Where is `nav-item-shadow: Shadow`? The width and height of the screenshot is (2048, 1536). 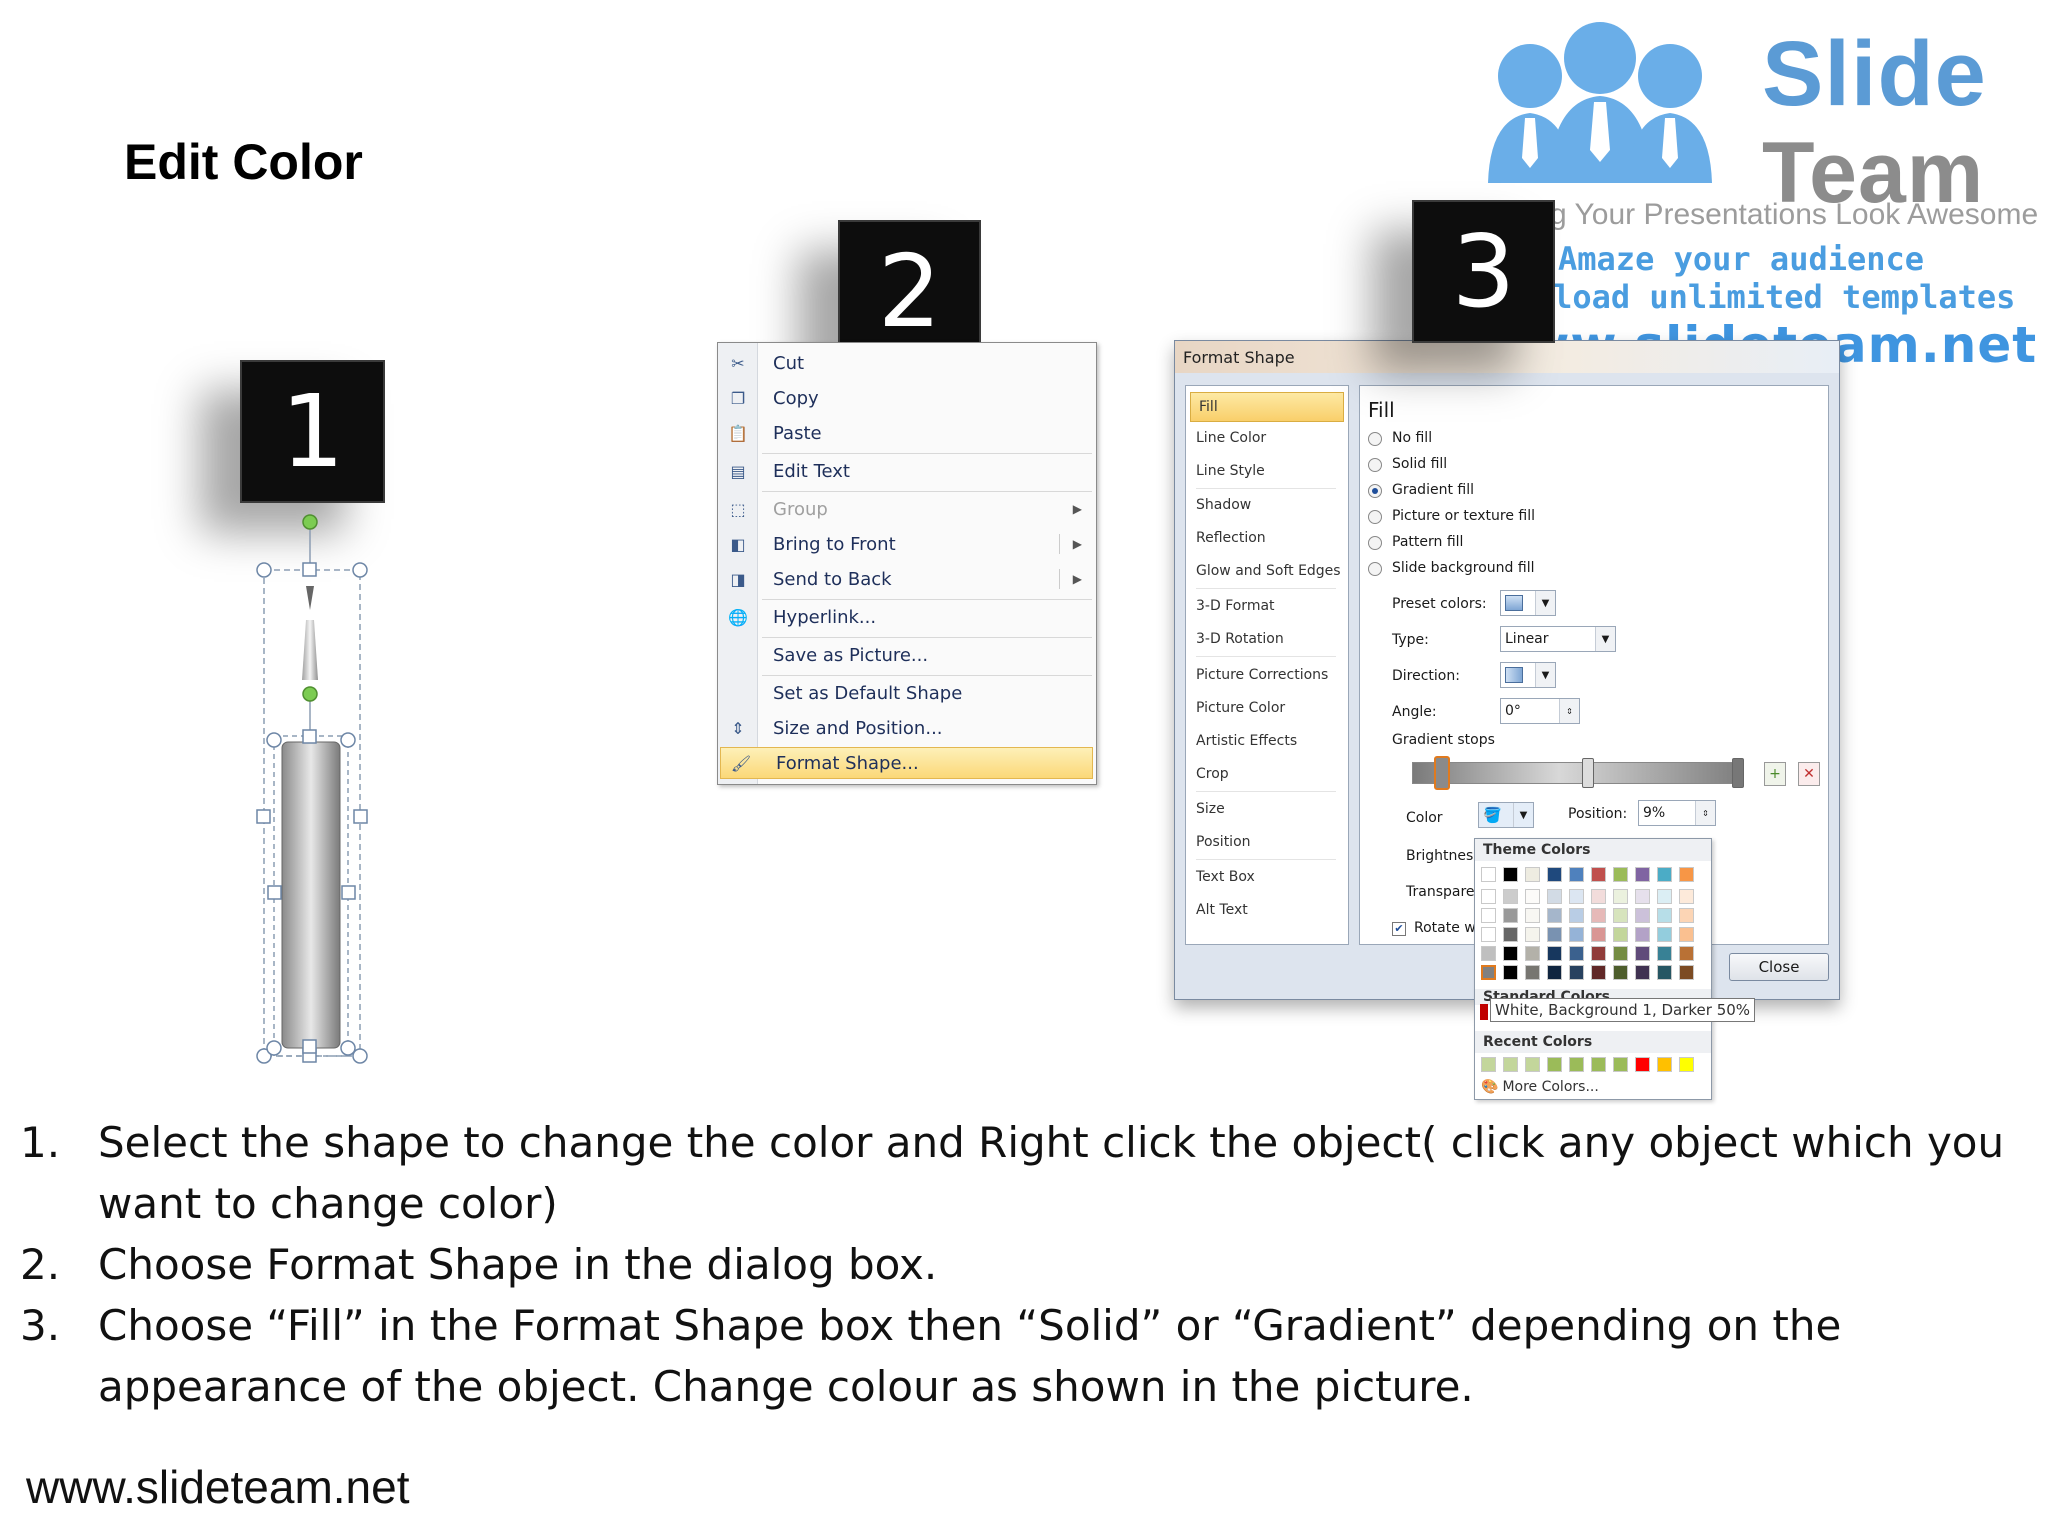 nav-item-shadow: Shadow is located at coordinates (1223, 505).